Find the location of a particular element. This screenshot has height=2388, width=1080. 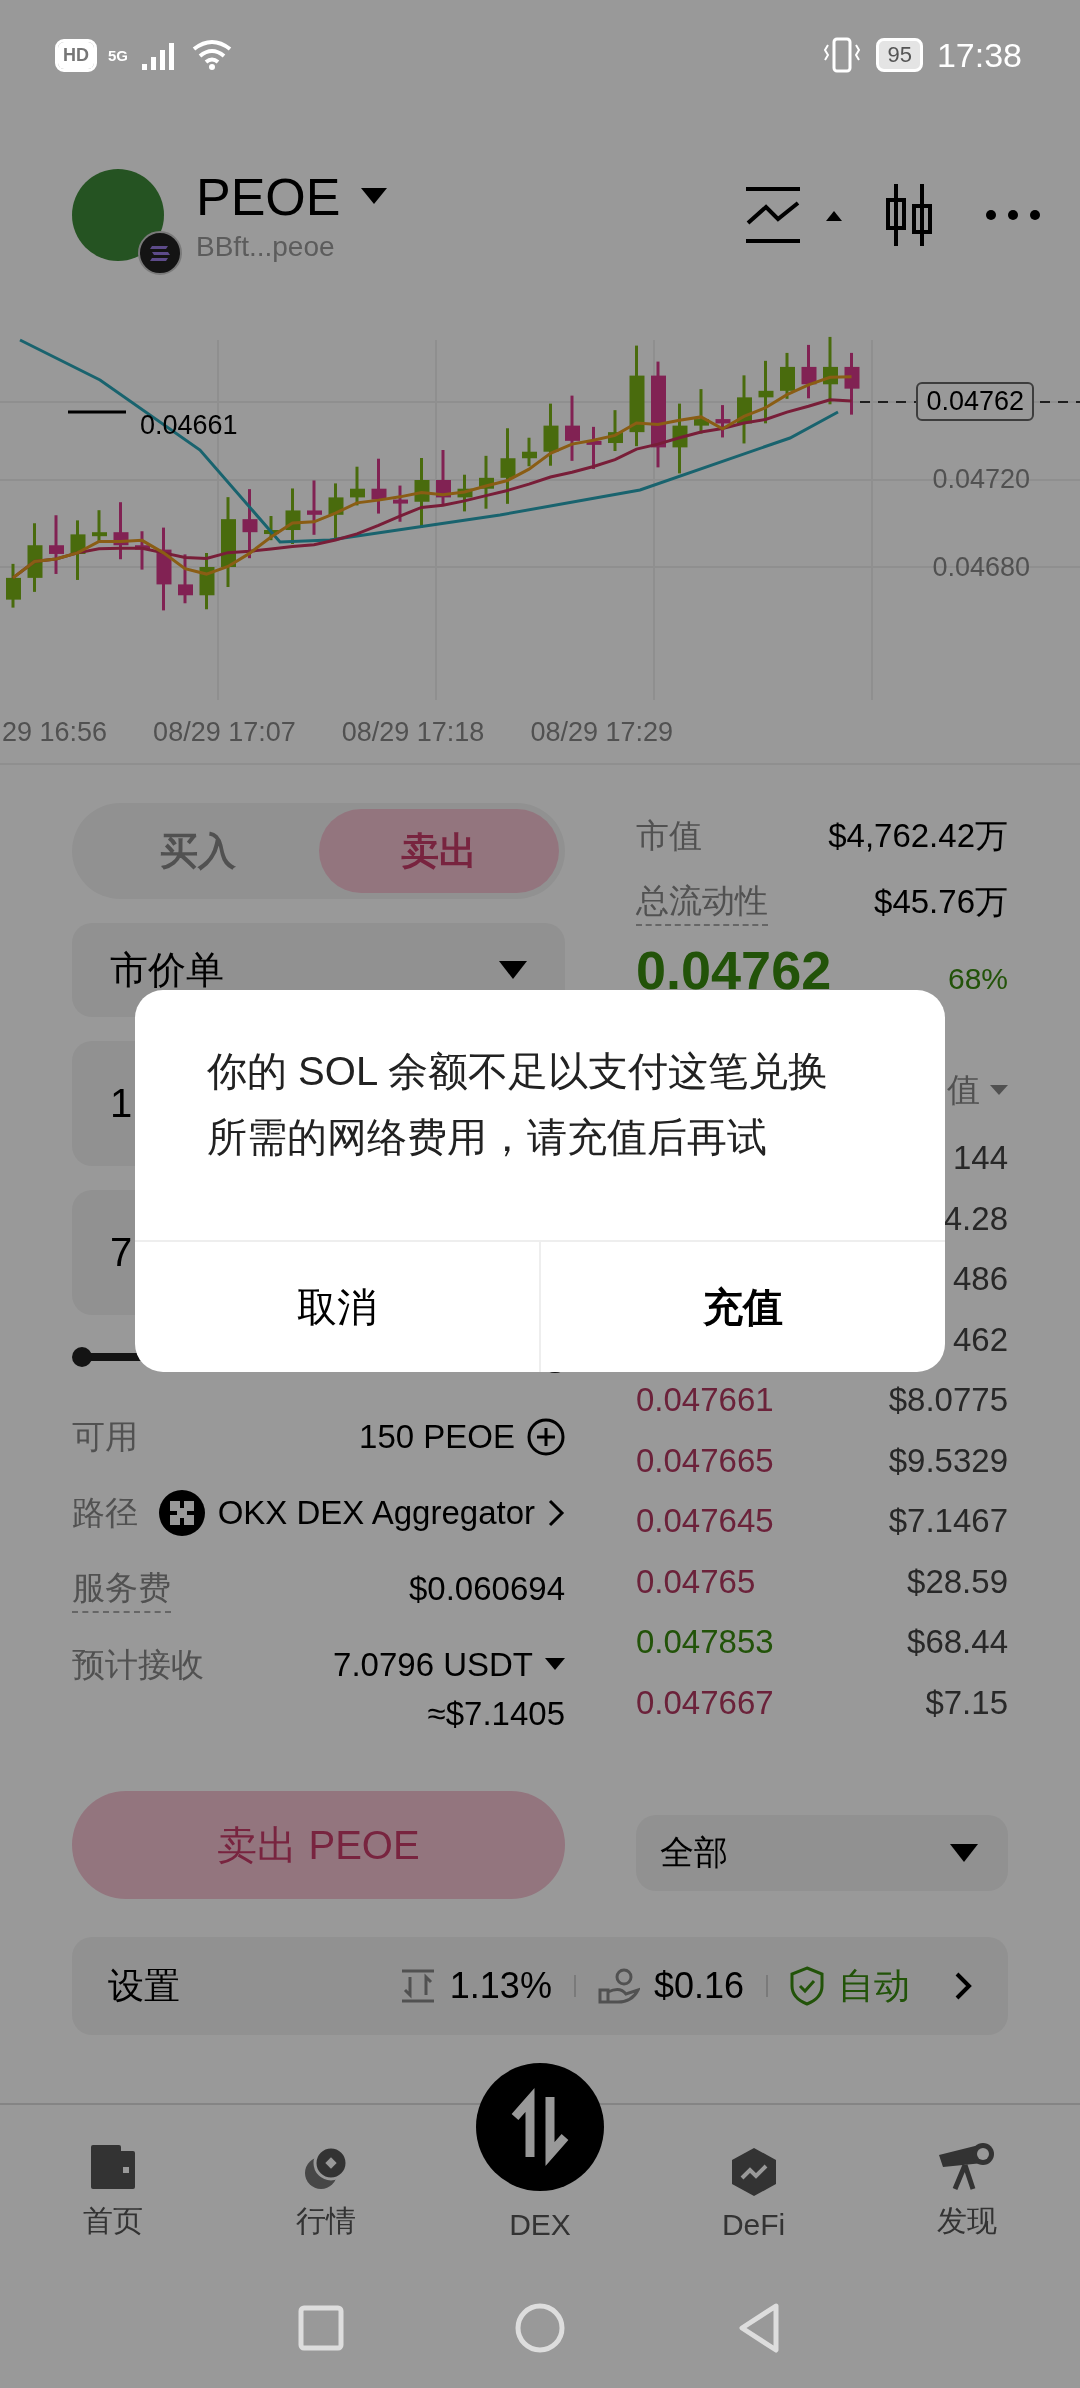

hd-icon: HD is located at coordinates (76, 55).